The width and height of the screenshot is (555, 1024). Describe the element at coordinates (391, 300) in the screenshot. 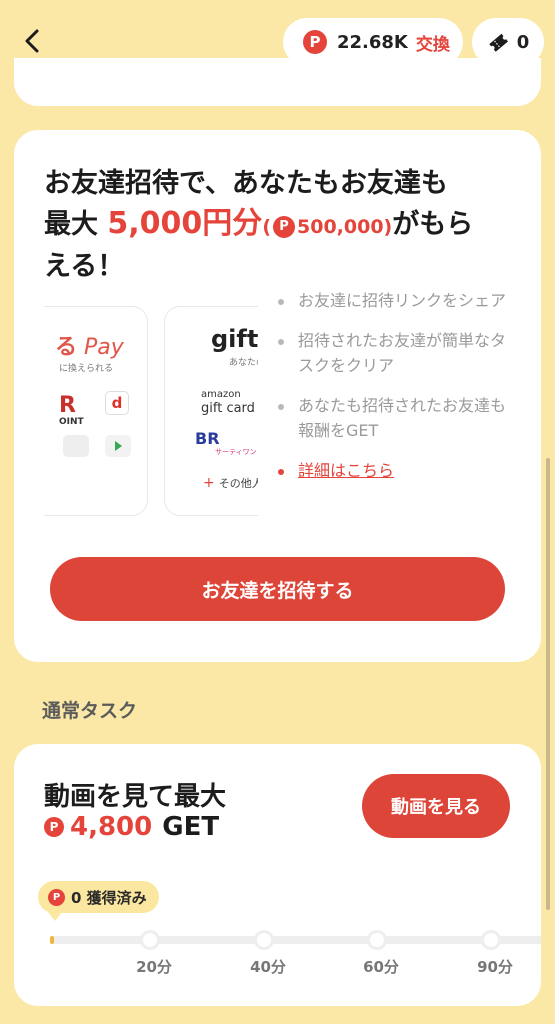

I see `invite-step: お友達に招待リンクをシェア` at that location.